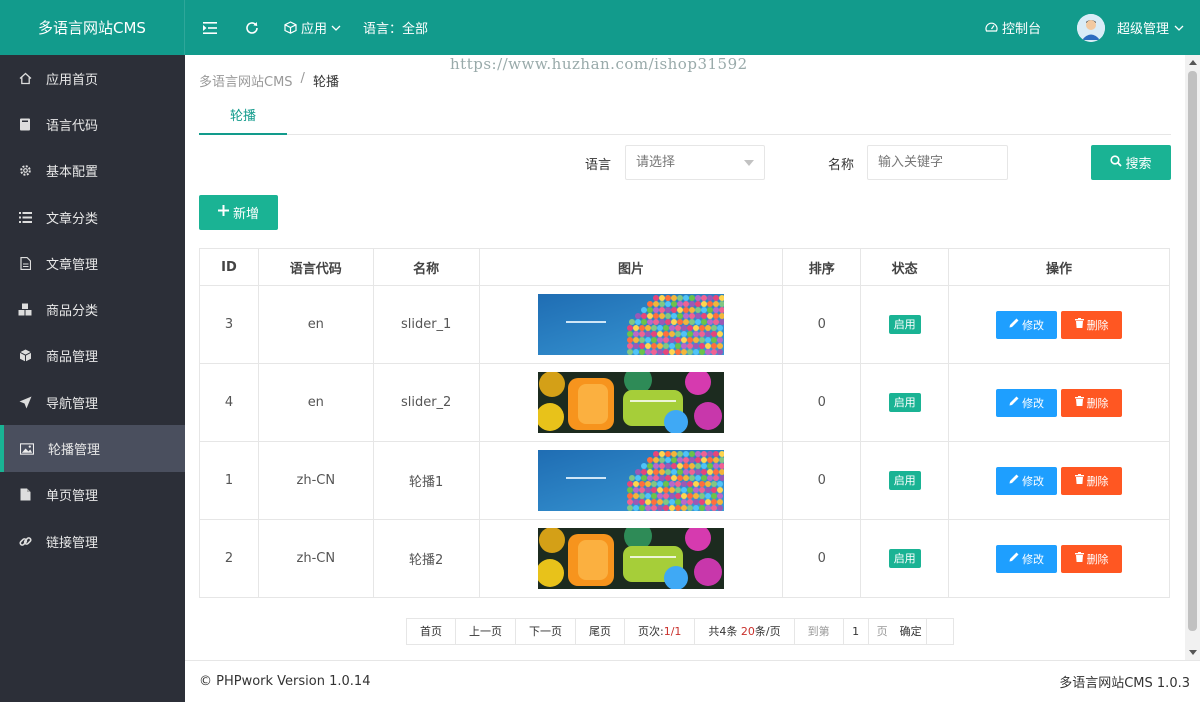 The image size is (1200, 702). I want to click on list-icon, so click(25, 217).